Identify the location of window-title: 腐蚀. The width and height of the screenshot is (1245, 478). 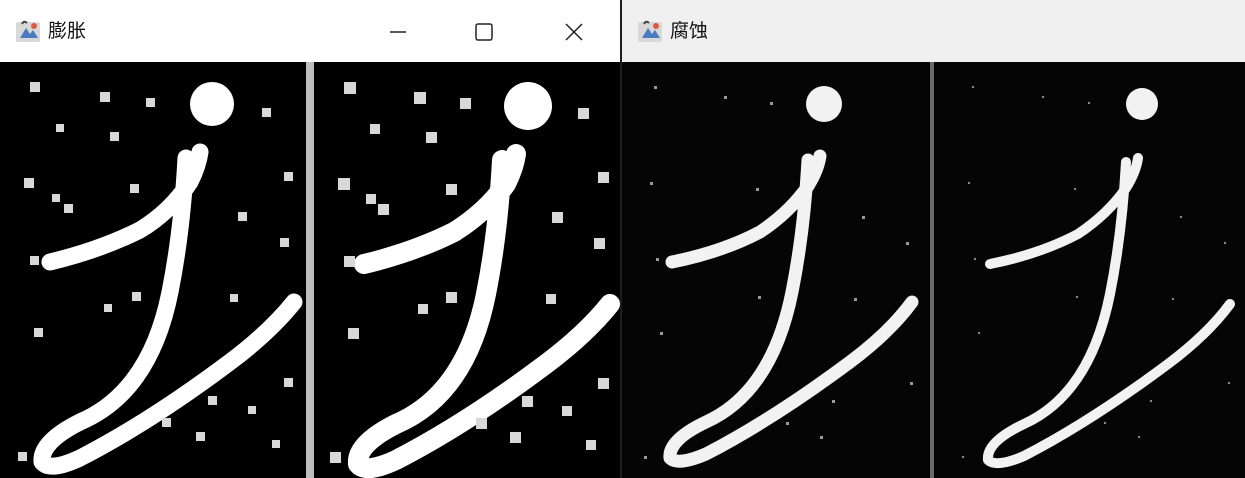
(689, 31).